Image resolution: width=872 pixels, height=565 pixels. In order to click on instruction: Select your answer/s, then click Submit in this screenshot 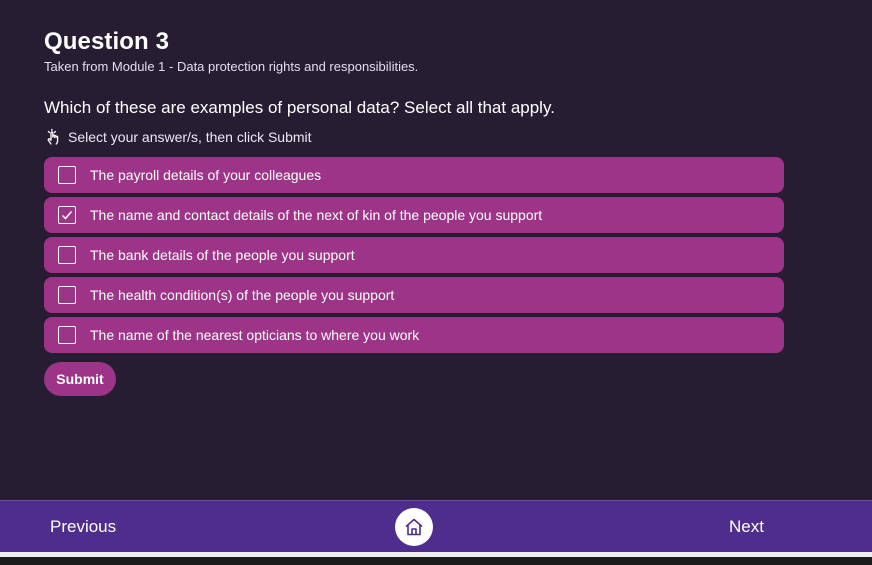, I will do `click(414, 137)`.